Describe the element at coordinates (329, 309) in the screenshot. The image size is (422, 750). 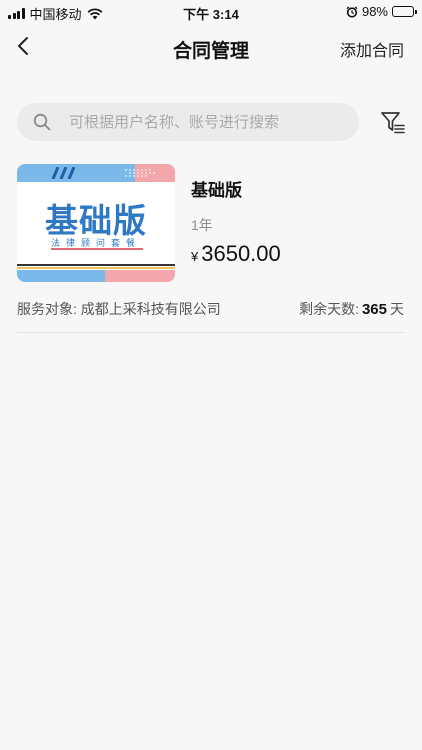
I see `remaining-label: 剩余天数:` at that location.